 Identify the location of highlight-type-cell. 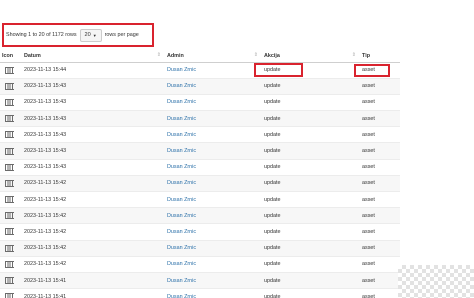
(372, 70).